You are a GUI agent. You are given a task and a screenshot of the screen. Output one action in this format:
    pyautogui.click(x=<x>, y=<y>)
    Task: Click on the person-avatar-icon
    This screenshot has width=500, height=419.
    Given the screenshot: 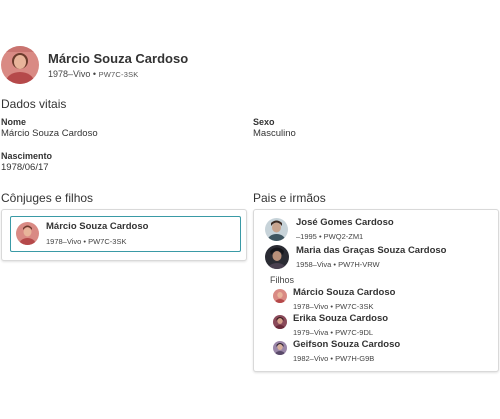 What is the action you would take?
    pyautogui.click(x=20, y=65)
    